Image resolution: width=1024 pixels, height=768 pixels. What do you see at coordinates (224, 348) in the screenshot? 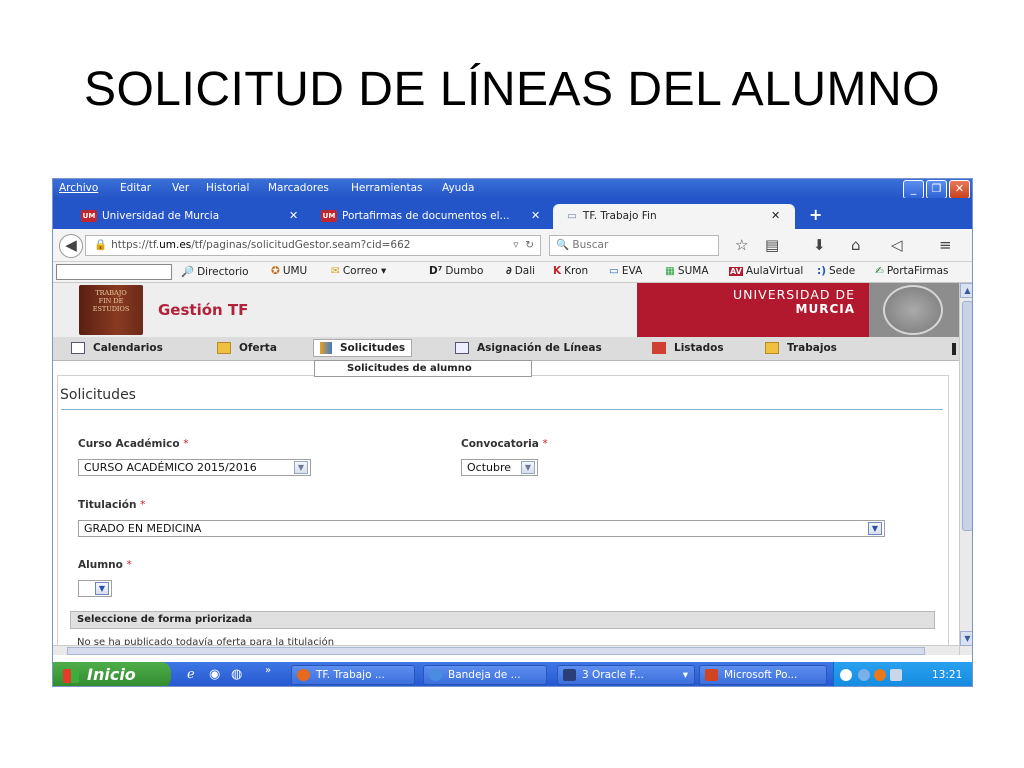
I see `offer-icon` at bounding box center [224, 348].